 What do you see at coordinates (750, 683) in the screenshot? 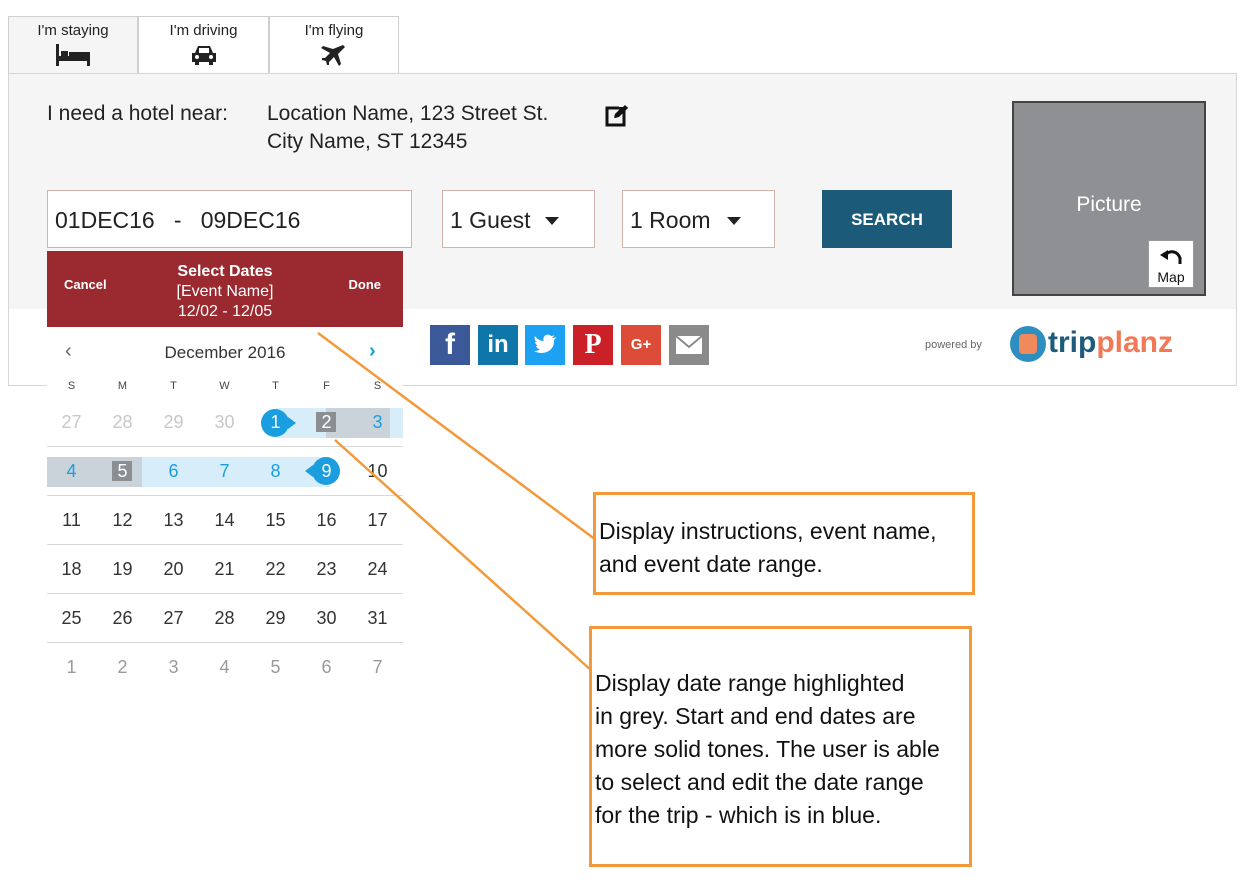
I see `annotation-line: Display date range highlighted` at bounding box center [750, 683].